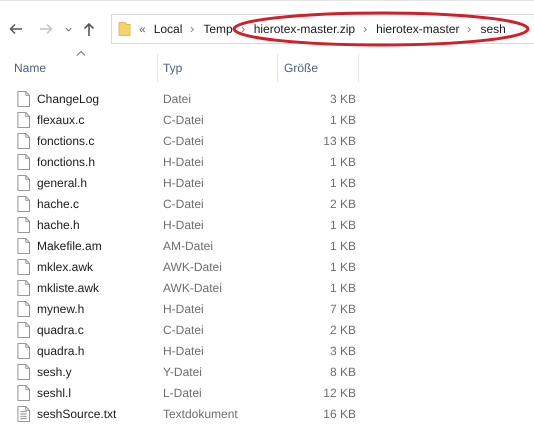 This screenshot has height=424, width=534. I want to click on file-type: Datei, so click(177, 99).